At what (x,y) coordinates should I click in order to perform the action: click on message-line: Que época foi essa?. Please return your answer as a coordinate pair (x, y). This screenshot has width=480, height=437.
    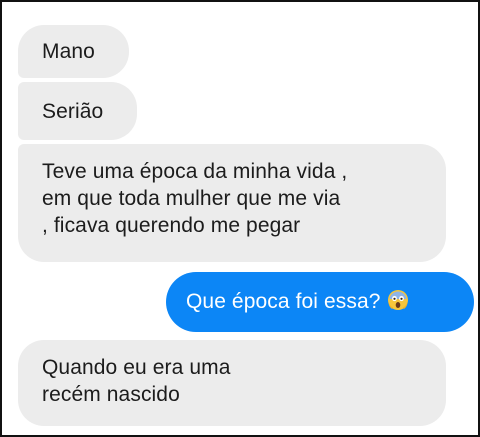
    Looking at the image, I should click on (330, 301).